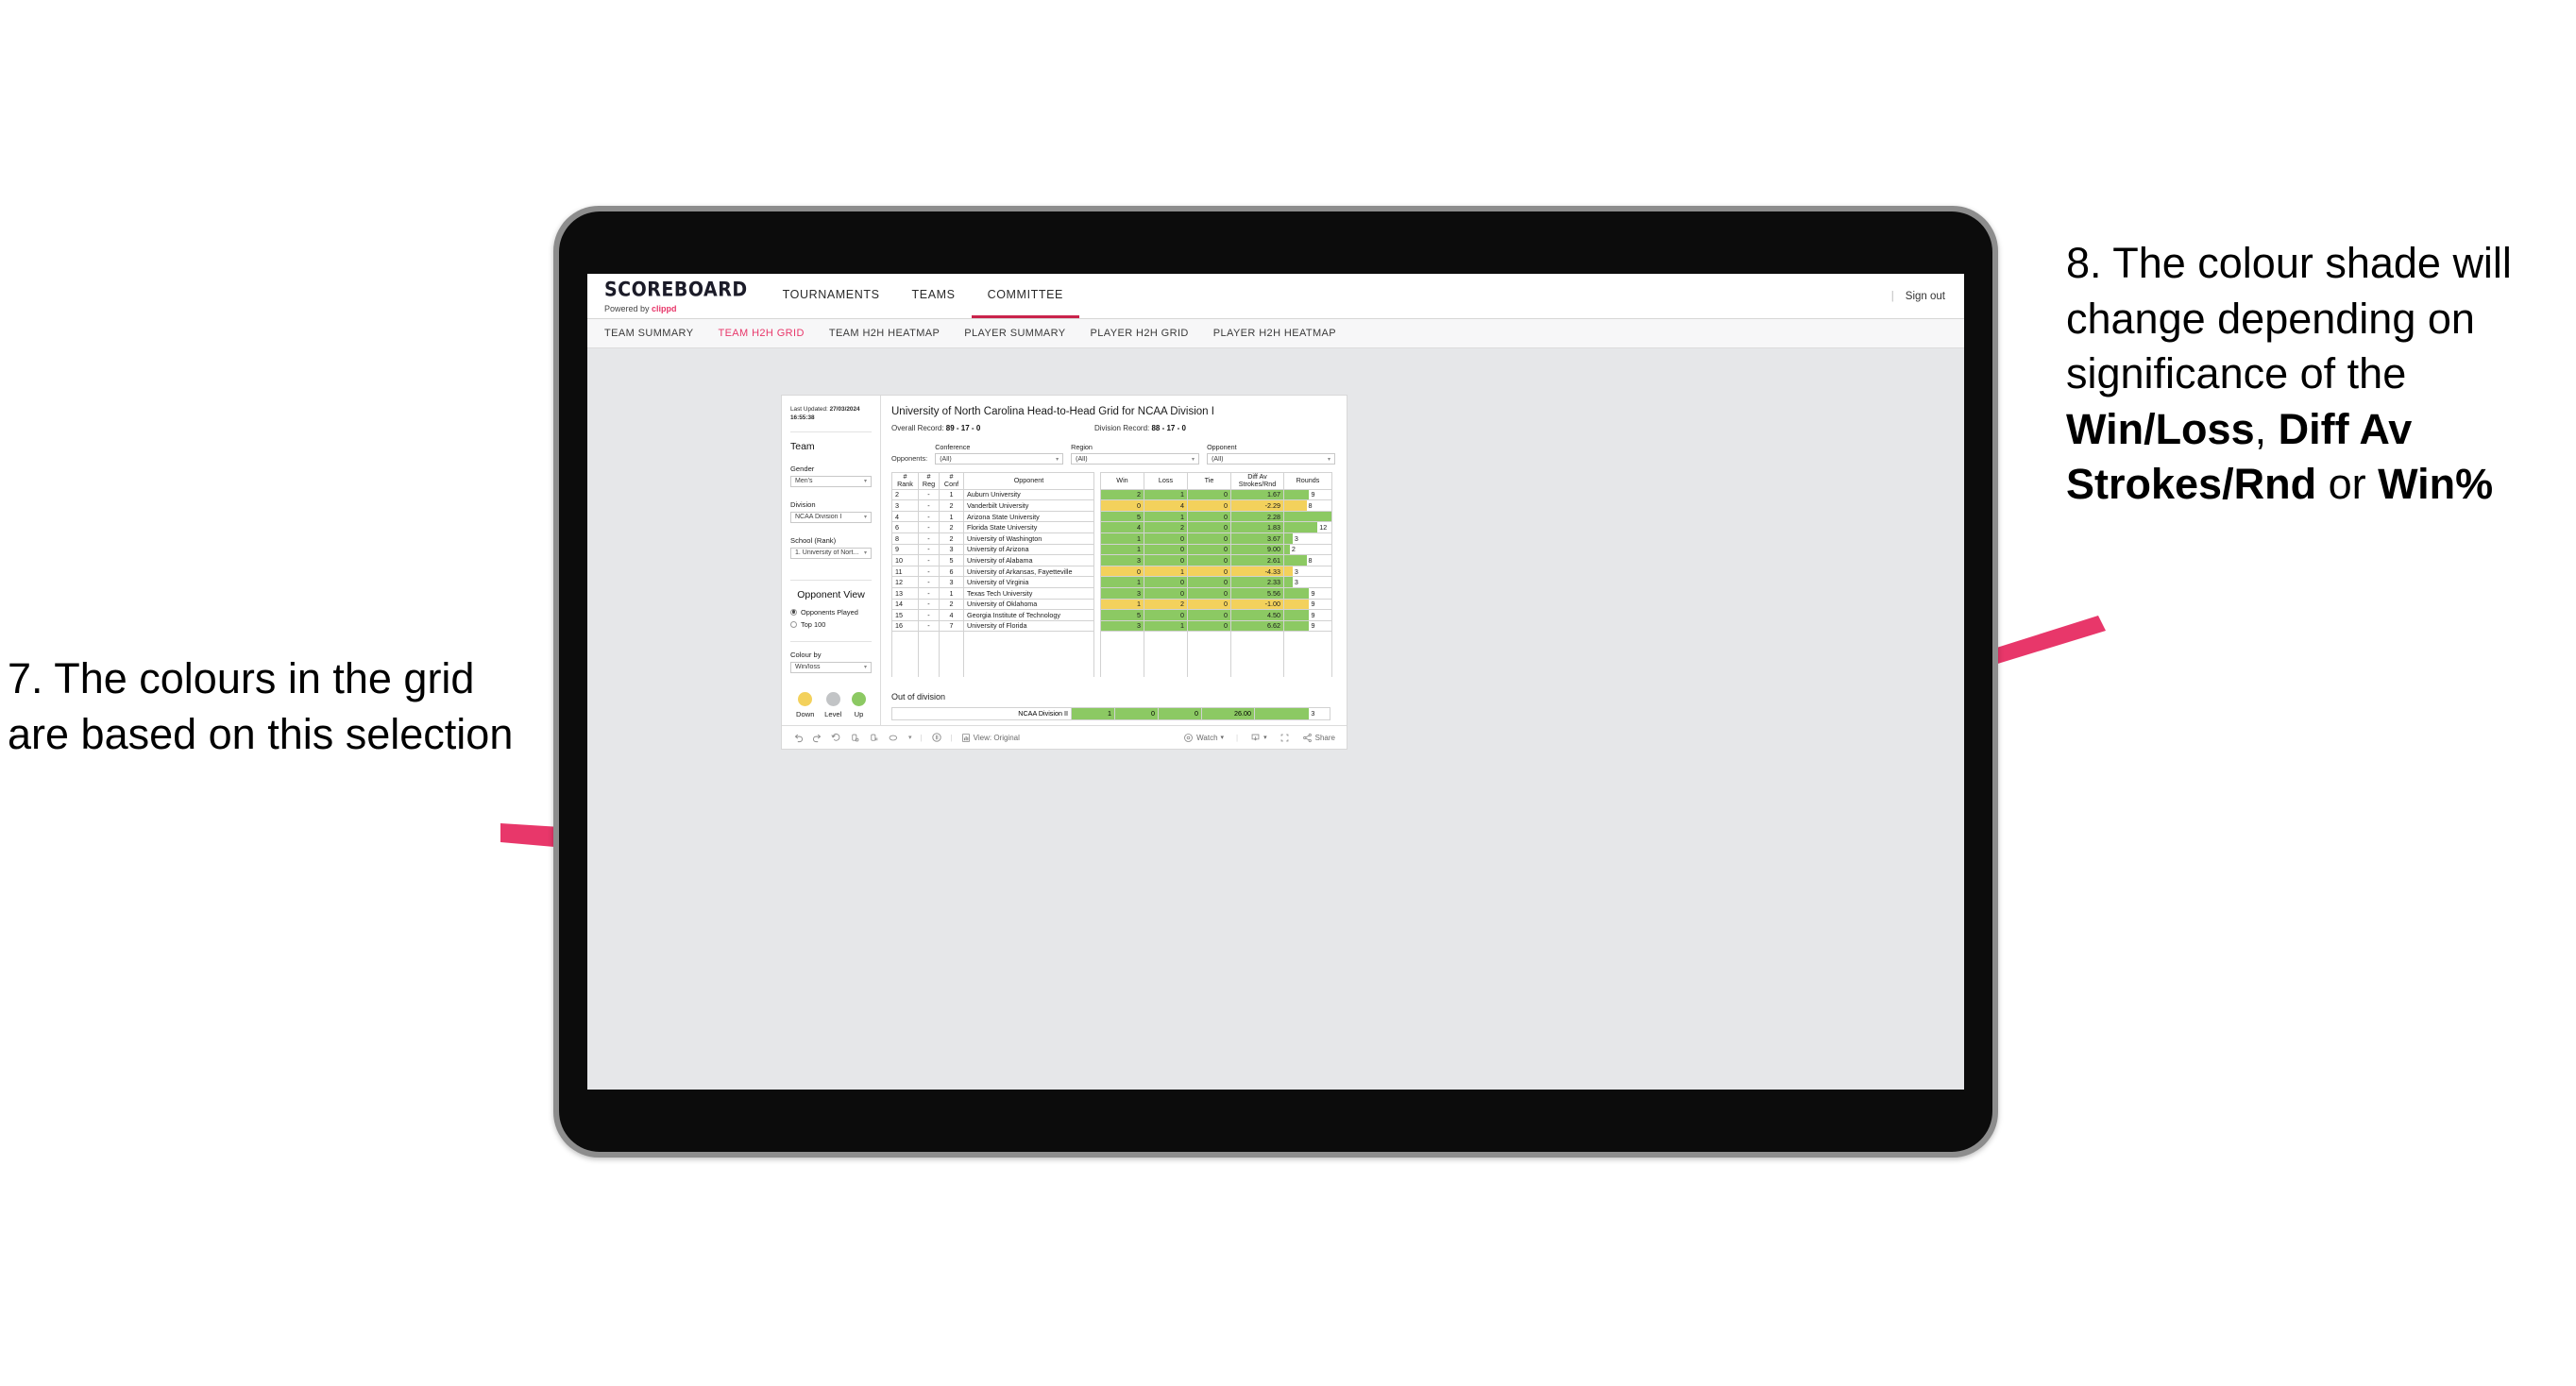  Describe the element at coordinates (805, 713) in the screenshot. I see `legend-caption-down: Down` at that location.